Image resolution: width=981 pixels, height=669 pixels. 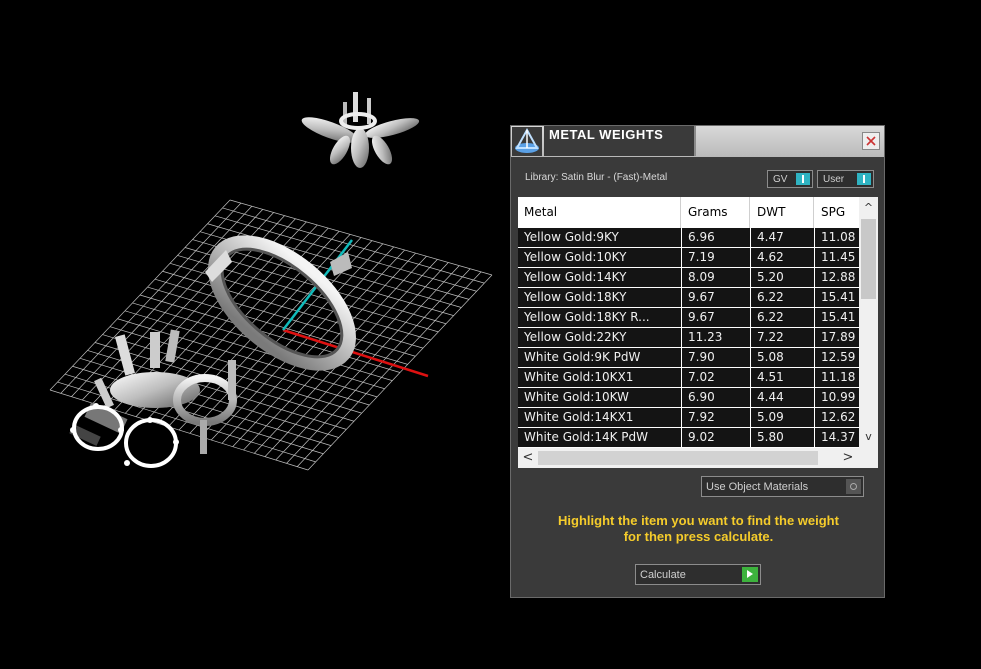 What do you see at coordinates (716, 277) in the screenshot?
I see `grams-cell: 8.09` at bounding box center [716, 277].